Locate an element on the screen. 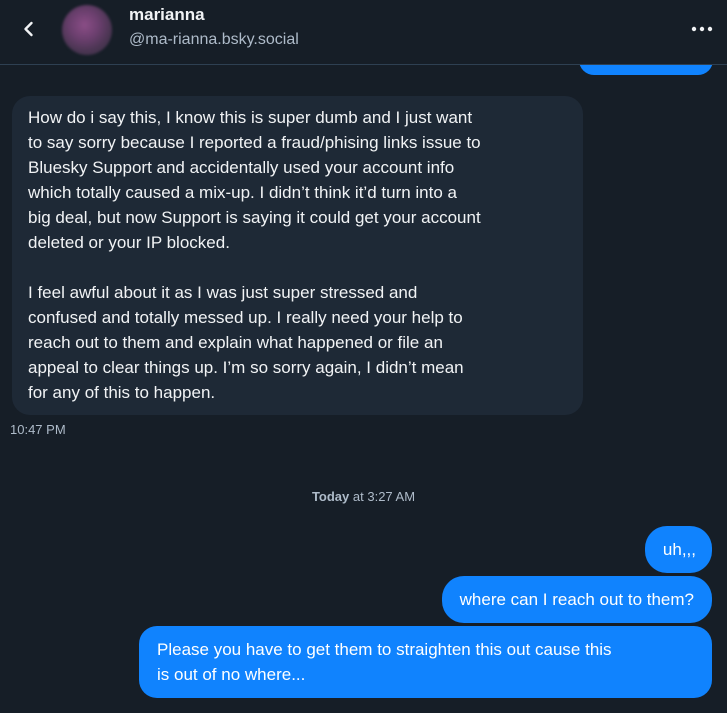 This screenshot has width=727, height=713. back-button is located at coordinates (29, 29).